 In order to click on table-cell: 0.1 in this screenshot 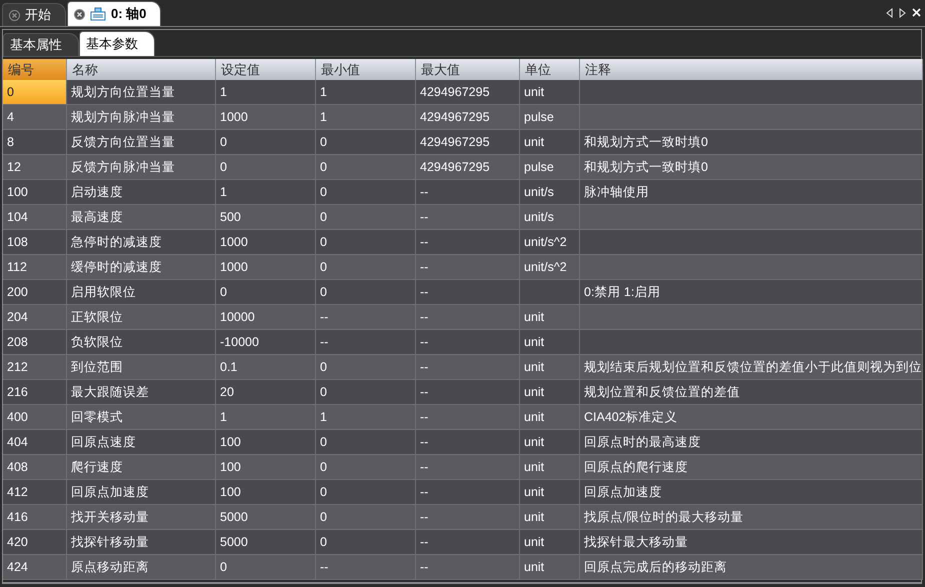, I will do `click(266, 367)`.